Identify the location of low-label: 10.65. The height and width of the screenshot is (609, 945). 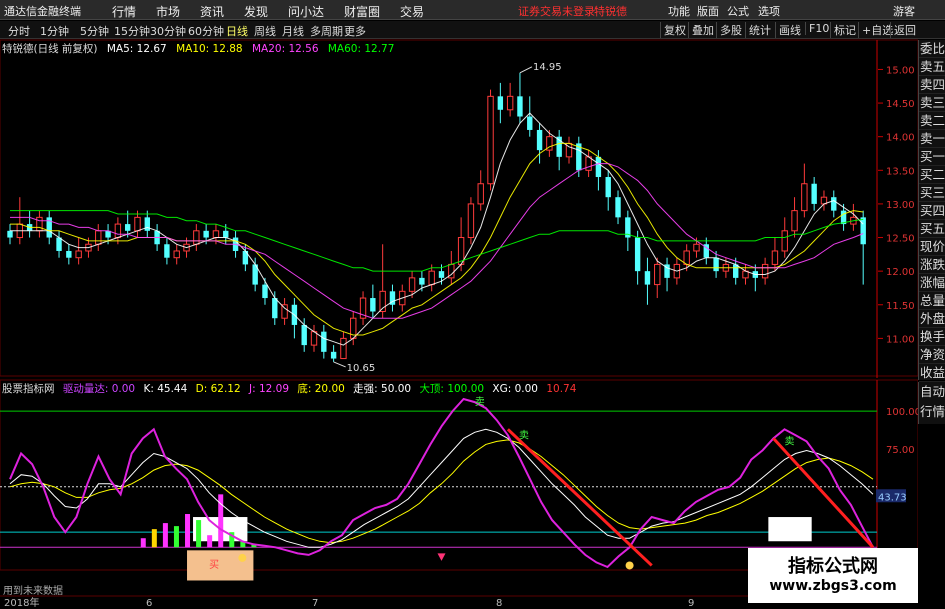
(361, 368).